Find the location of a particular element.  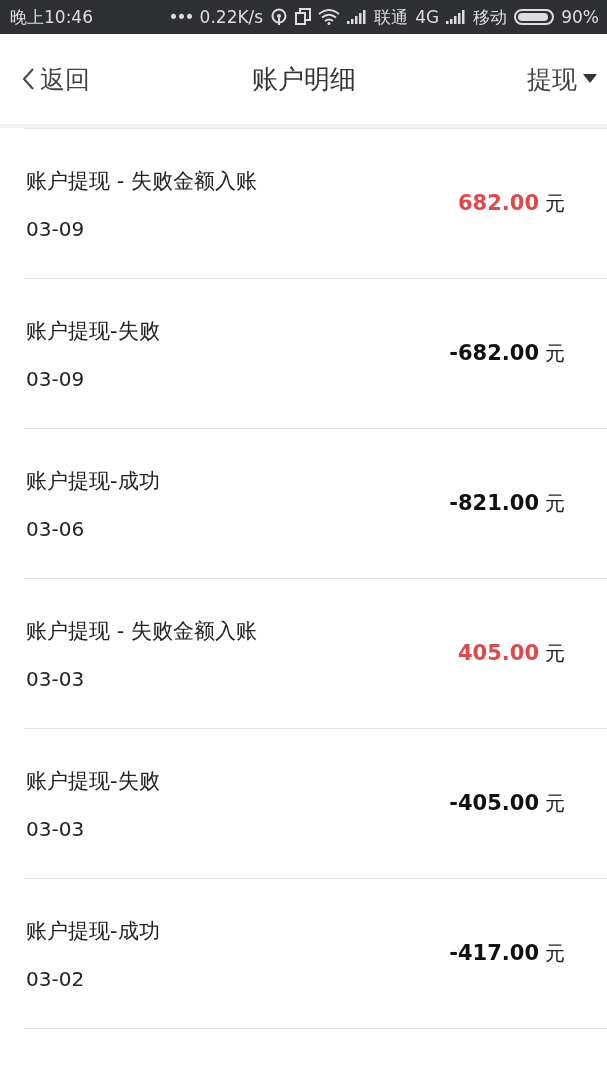

notification-dots: ••• is located at coordinates (180, 17).